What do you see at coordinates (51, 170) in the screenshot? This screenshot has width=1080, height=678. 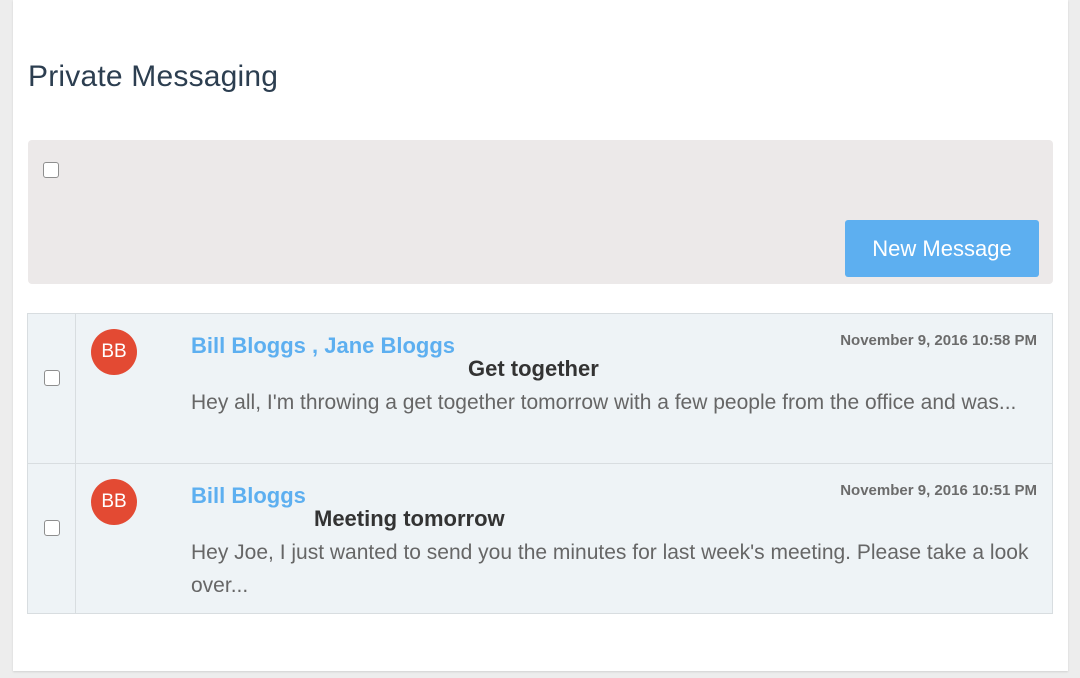 I see `select-all-checkbox` at bounding box center [51, 170].